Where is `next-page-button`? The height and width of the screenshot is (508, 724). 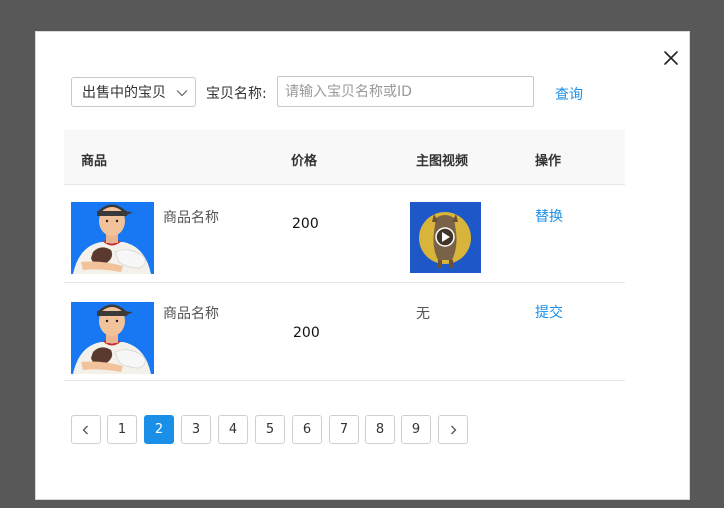
next-page-button is located at coordinates (453, 429).